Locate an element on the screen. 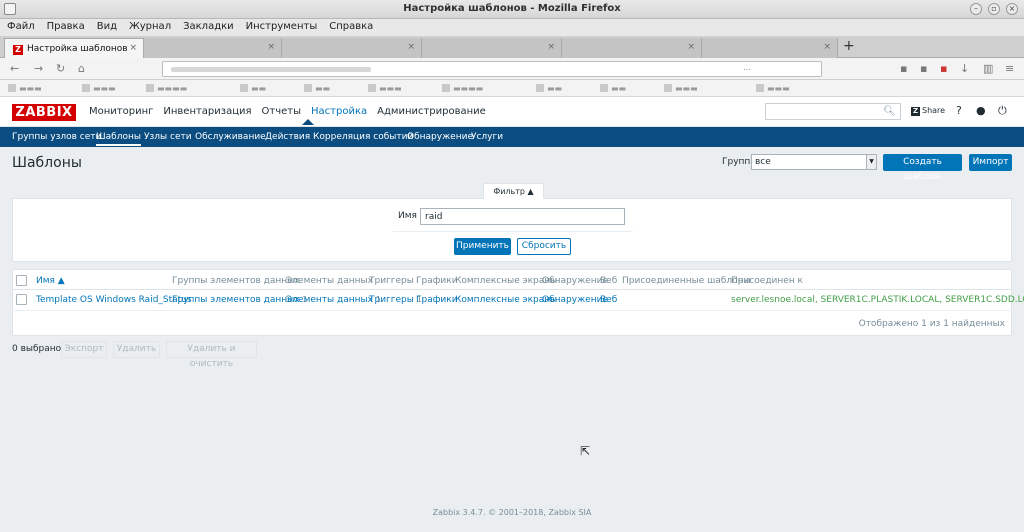  user-profile-icon: ● is located at coordinates (981, 110).